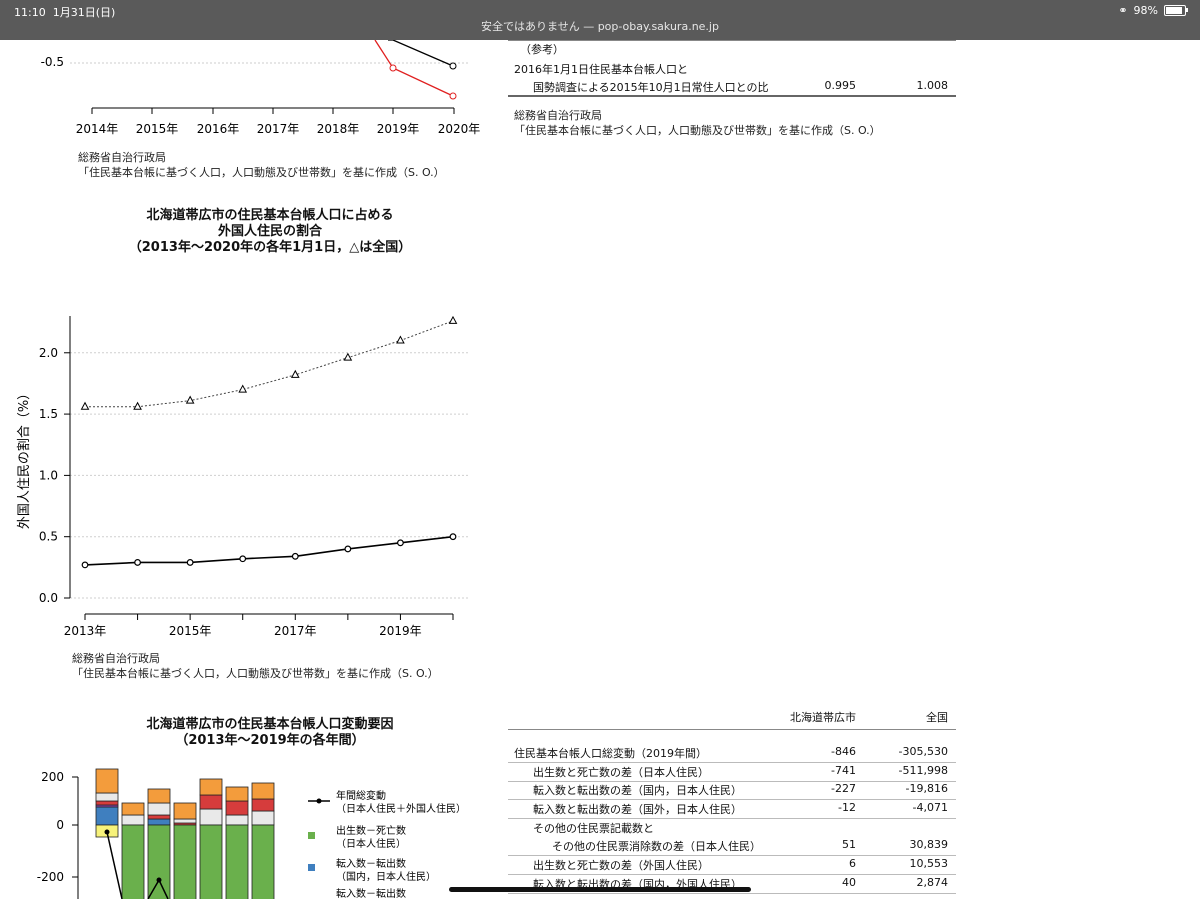  Describe the element at coordinates (371, 863) in the screenshot. I see `legend-label: 転入数－転出数` at that location.